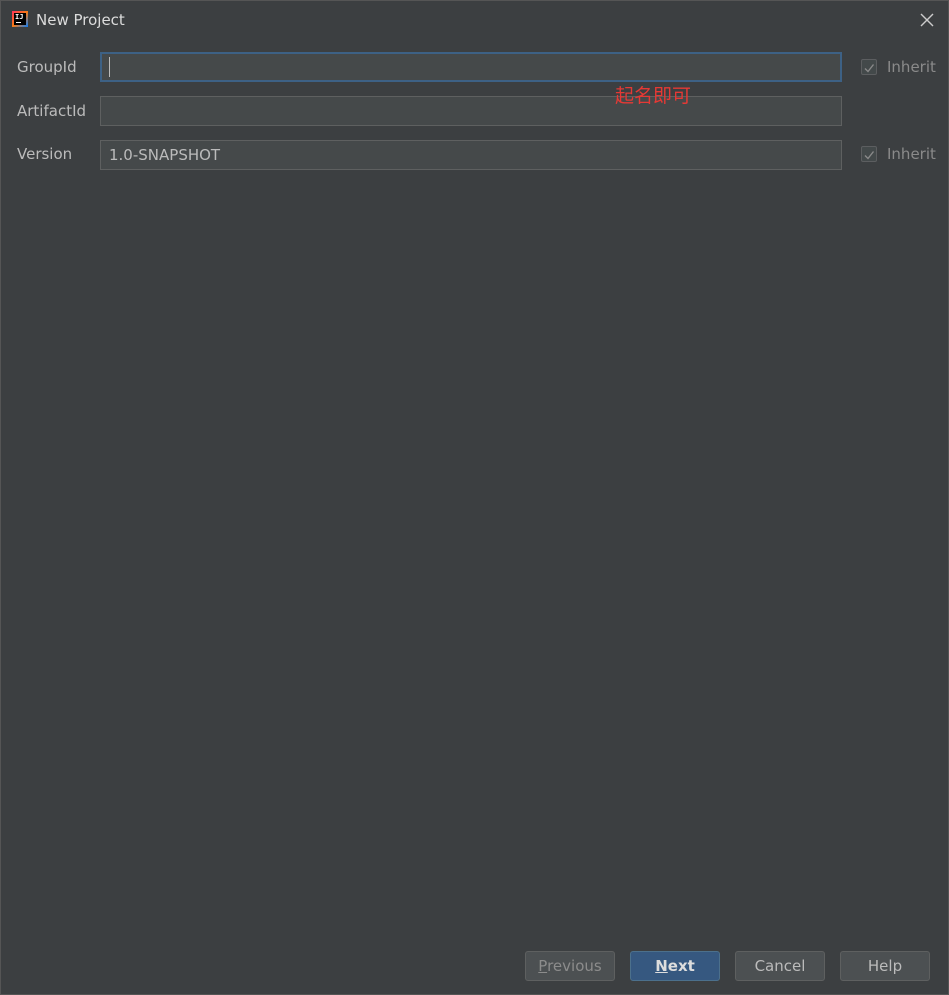 The width and height of the screenshot is (949, 995). Describe the element at coordinates (911, 154) in the screenshot. I see `version-inherit-label: Inherit` at that location.